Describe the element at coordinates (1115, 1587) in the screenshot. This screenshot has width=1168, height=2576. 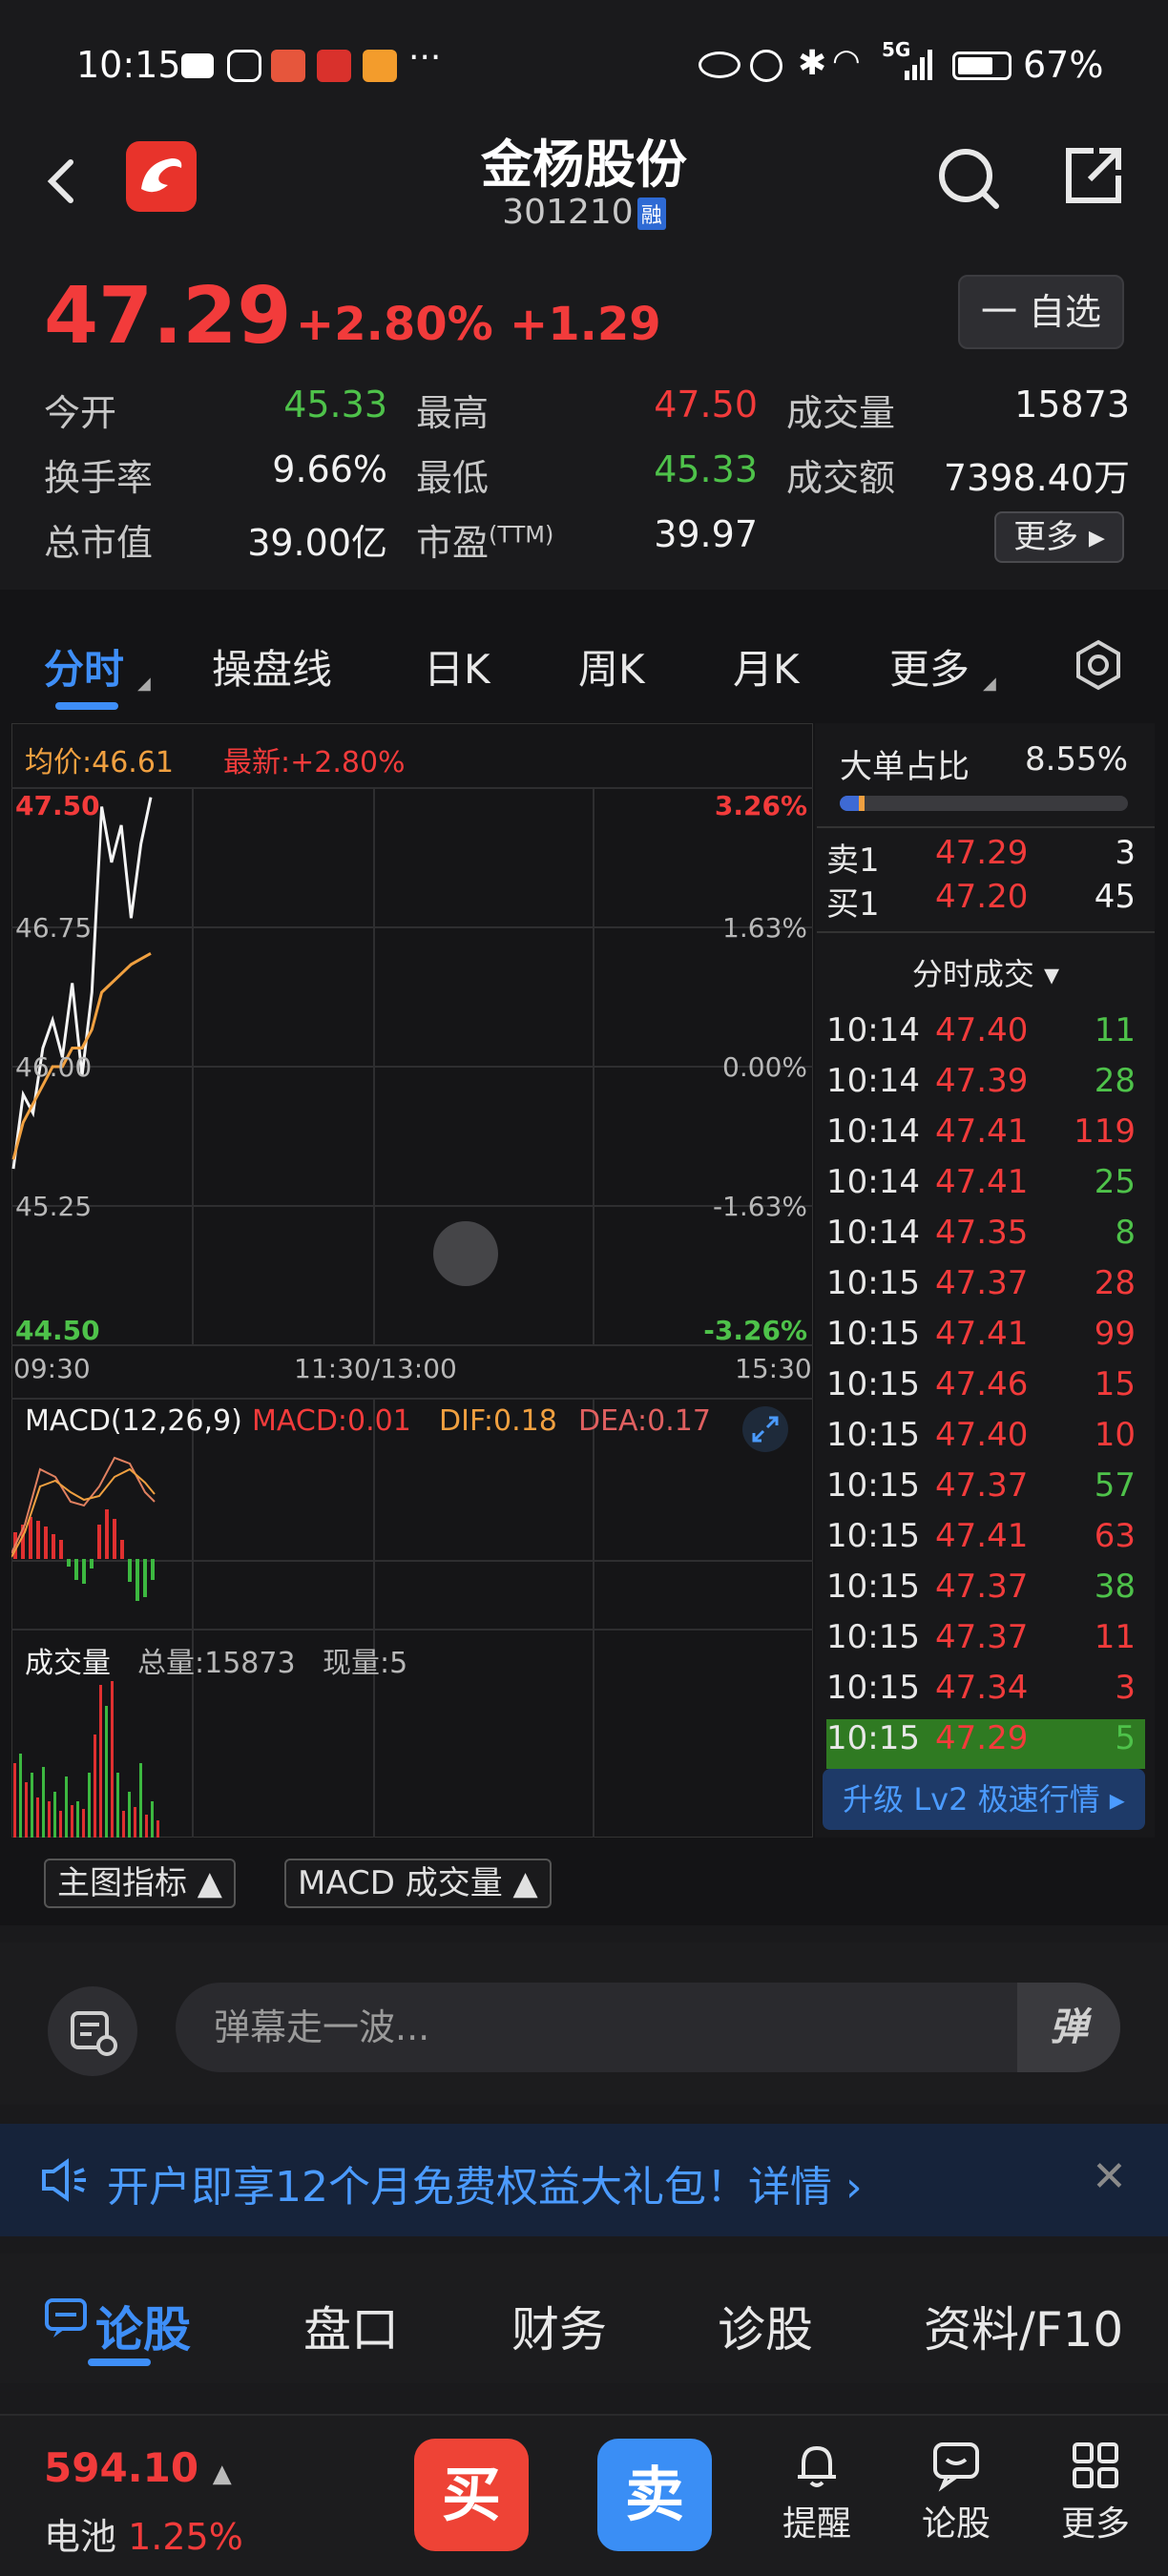
I see `tick-volume: 38` at that location.